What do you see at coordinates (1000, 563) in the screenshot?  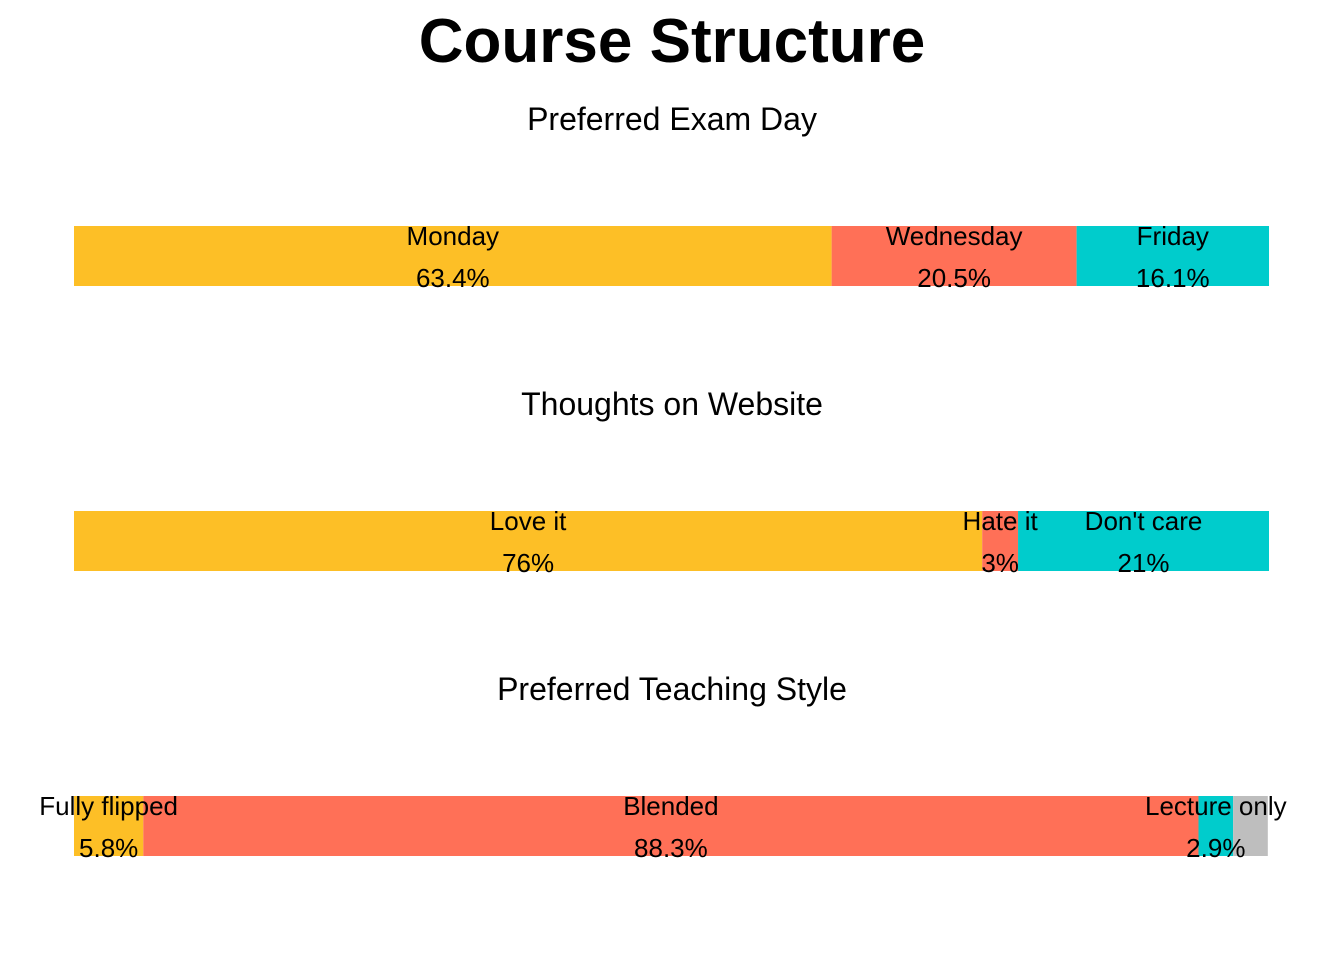 I see `value-label: 3%` at bounding box center [1000, 563].